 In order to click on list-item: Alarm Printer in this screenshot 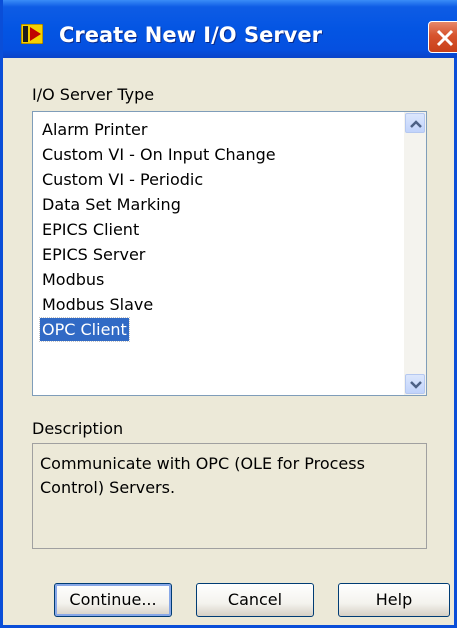, I will do `click(94, 129)`.